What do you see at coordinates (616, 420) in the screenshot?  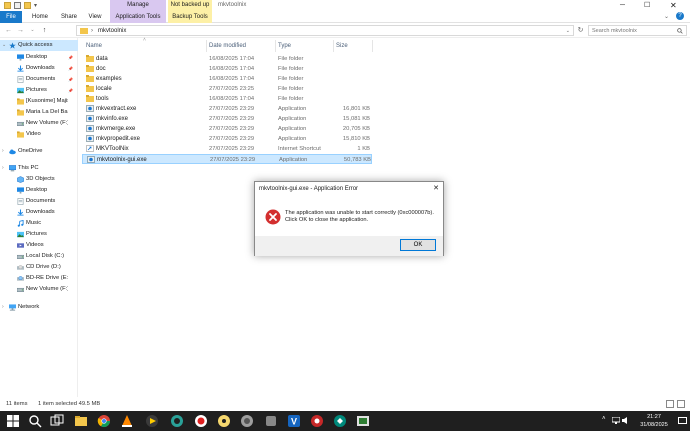 I see `network-icon` at bounding box center [616, 420].